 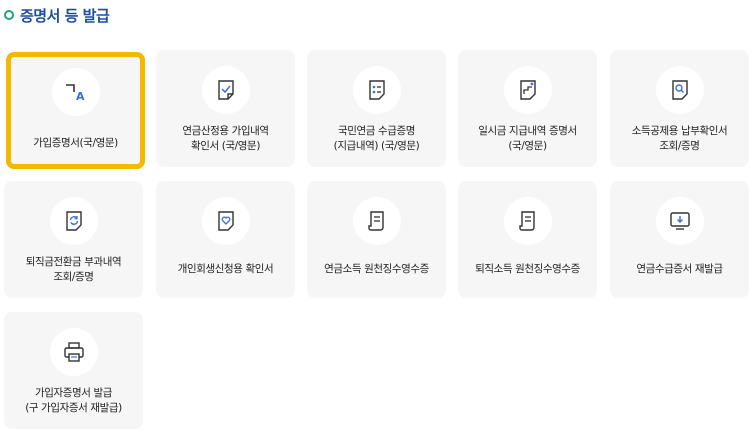 What do you see at coordinates (73, 400) in the screenshot?
I see `card-label: 가입자증명서 발급 (구 가입자증서 재발급)` at bounding box center [73, 400].